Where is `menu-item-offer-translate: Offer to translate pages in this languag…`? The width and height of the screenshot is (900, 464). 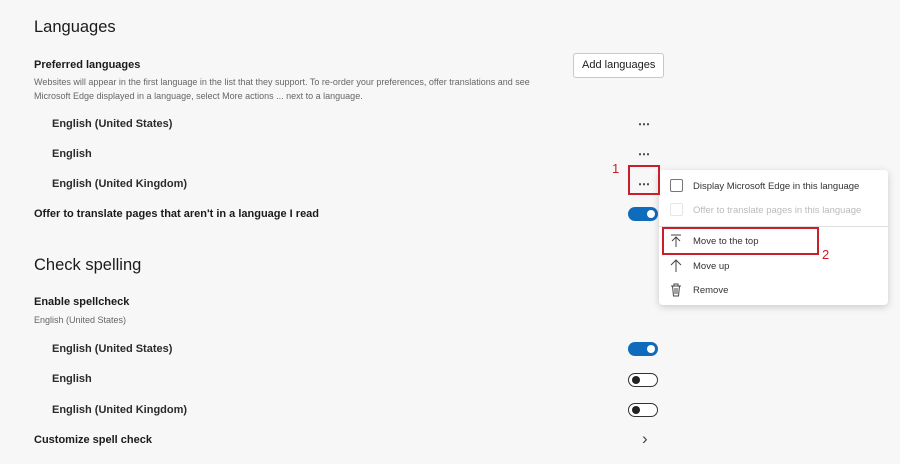 menu-item-offer-translate: Offer to translate pages in this languag… is located at coordinates (777, 210).